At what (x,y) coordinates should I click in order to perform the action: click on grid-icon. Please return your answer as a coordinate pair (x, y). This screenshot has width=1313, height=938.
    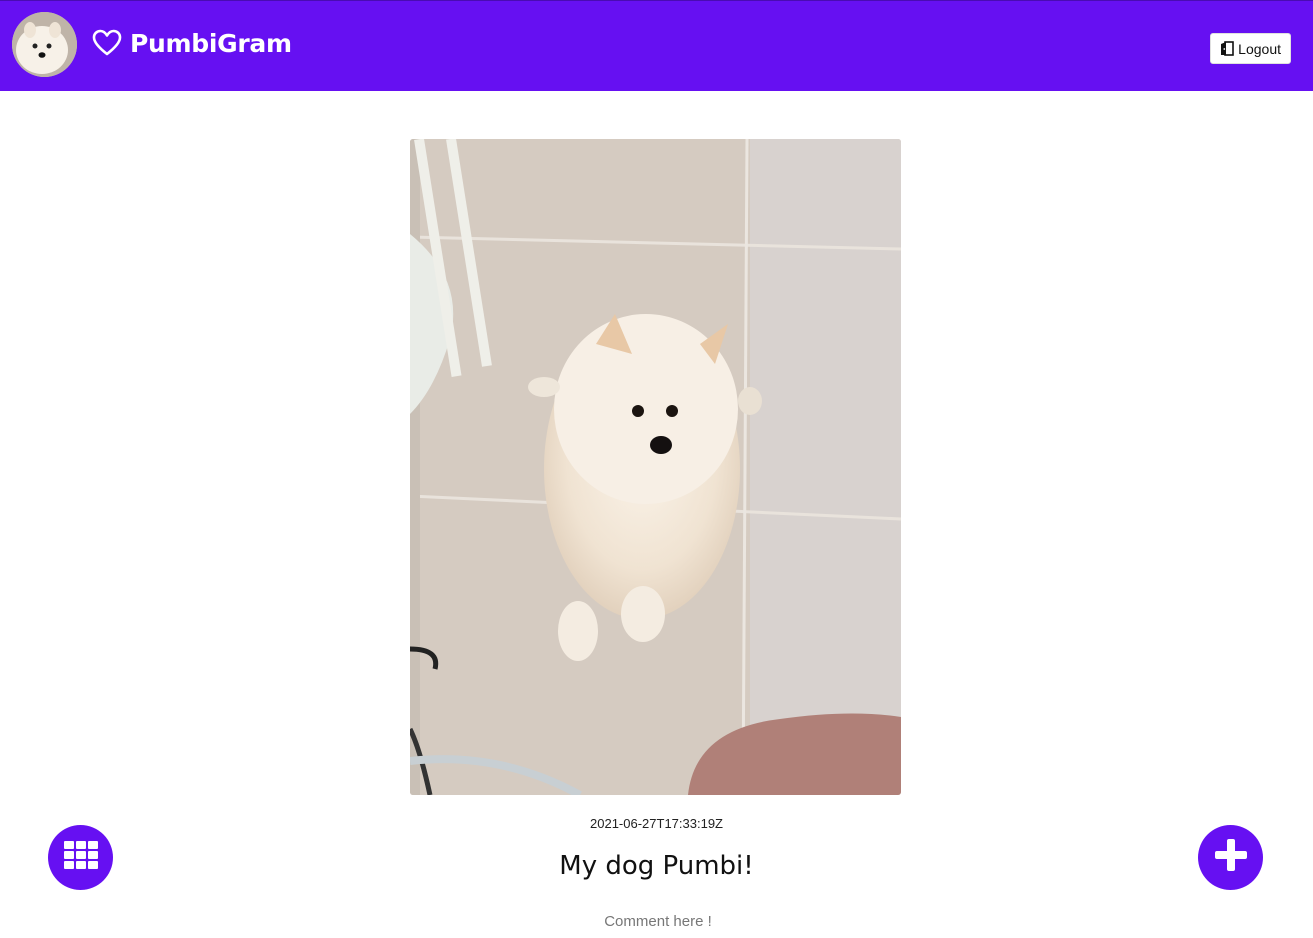
    Looking at the image, I should click on (80, 857).